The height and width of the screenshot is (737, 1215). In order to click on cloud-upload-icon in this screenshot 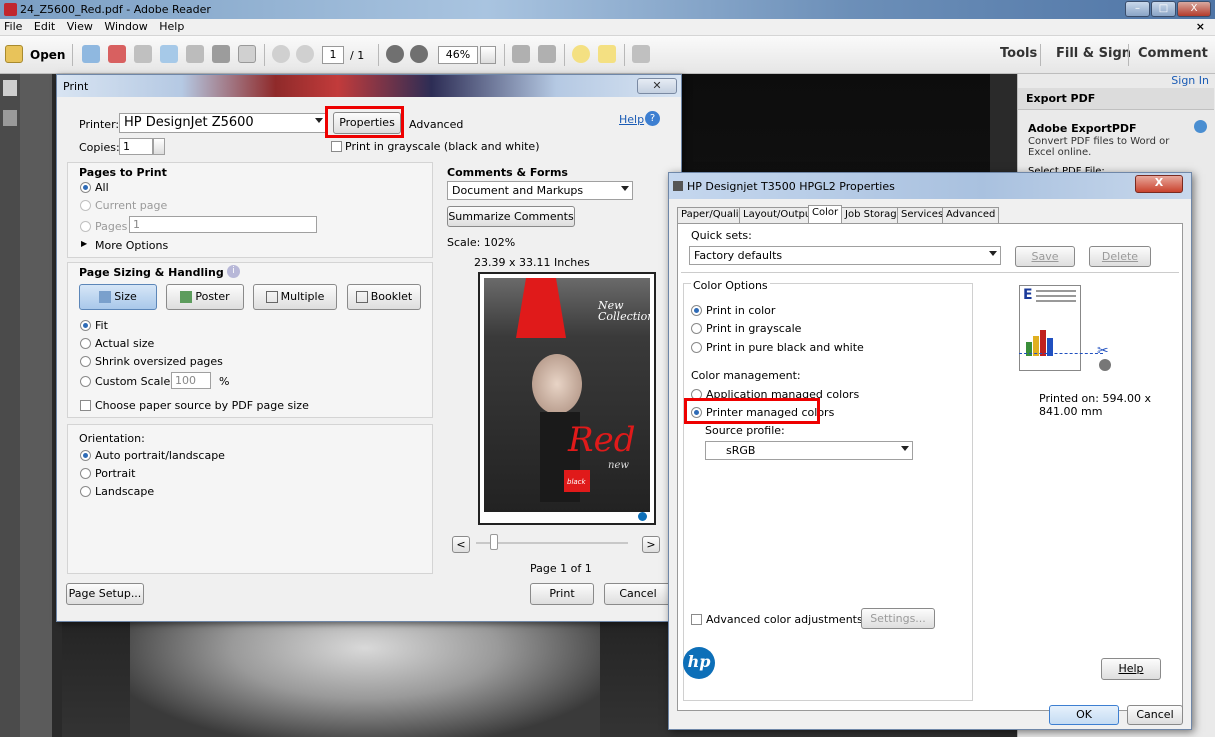, I will do `click(169, 54)`.